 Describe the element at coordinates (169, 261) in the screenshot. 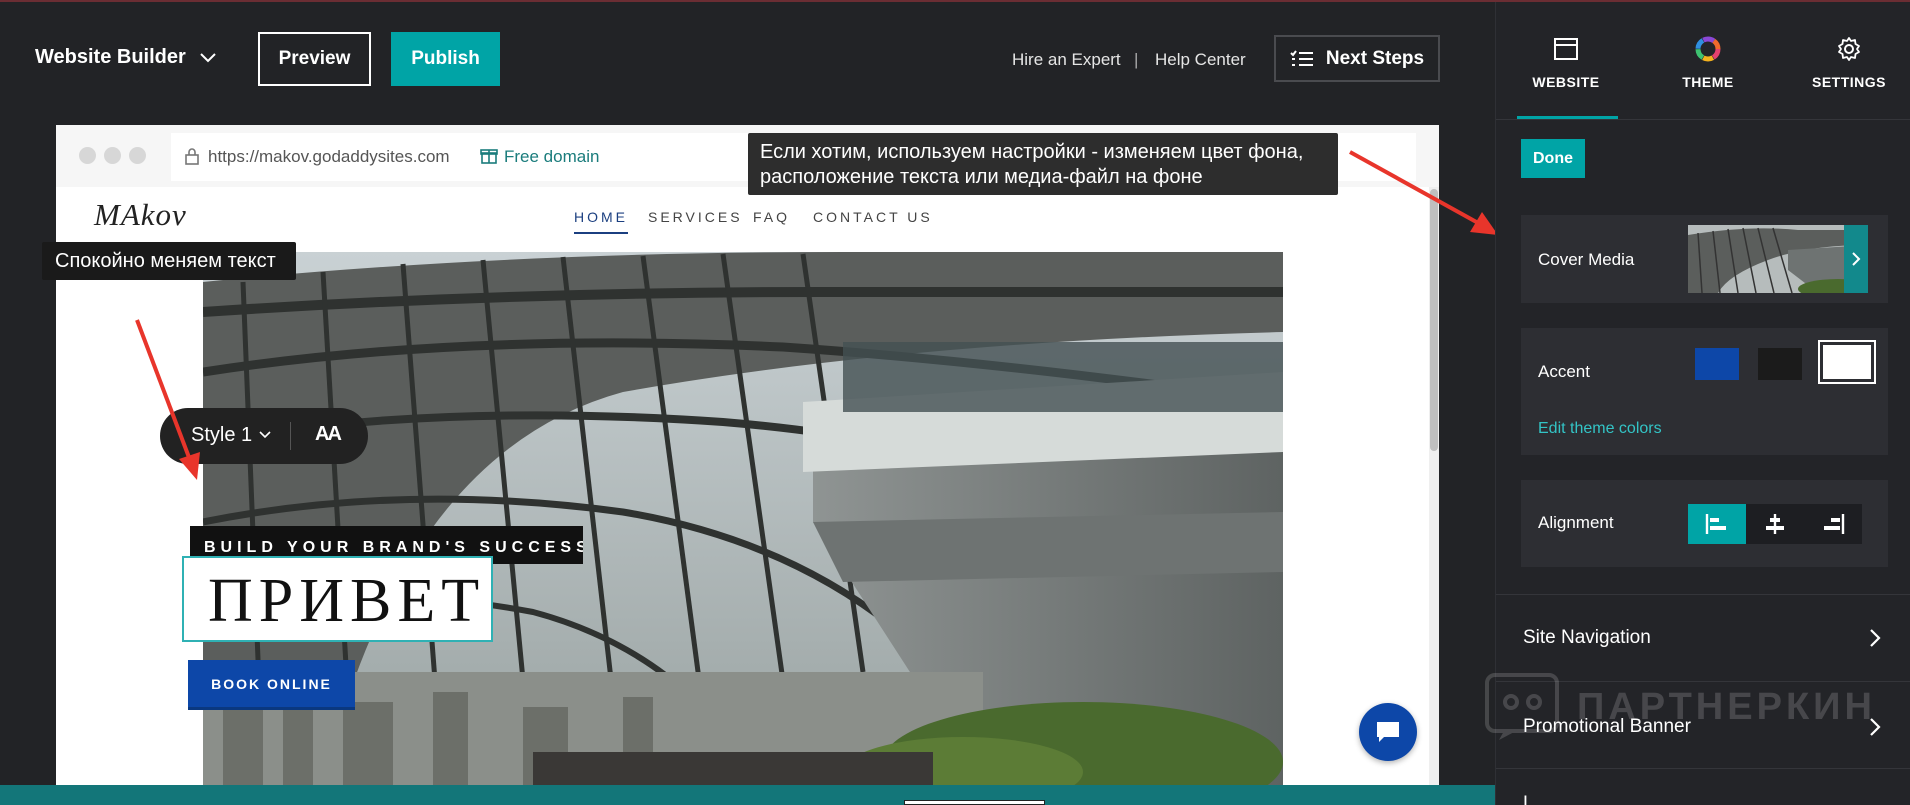

I see `annotation-text: Спокойно меняем текст` at that location.